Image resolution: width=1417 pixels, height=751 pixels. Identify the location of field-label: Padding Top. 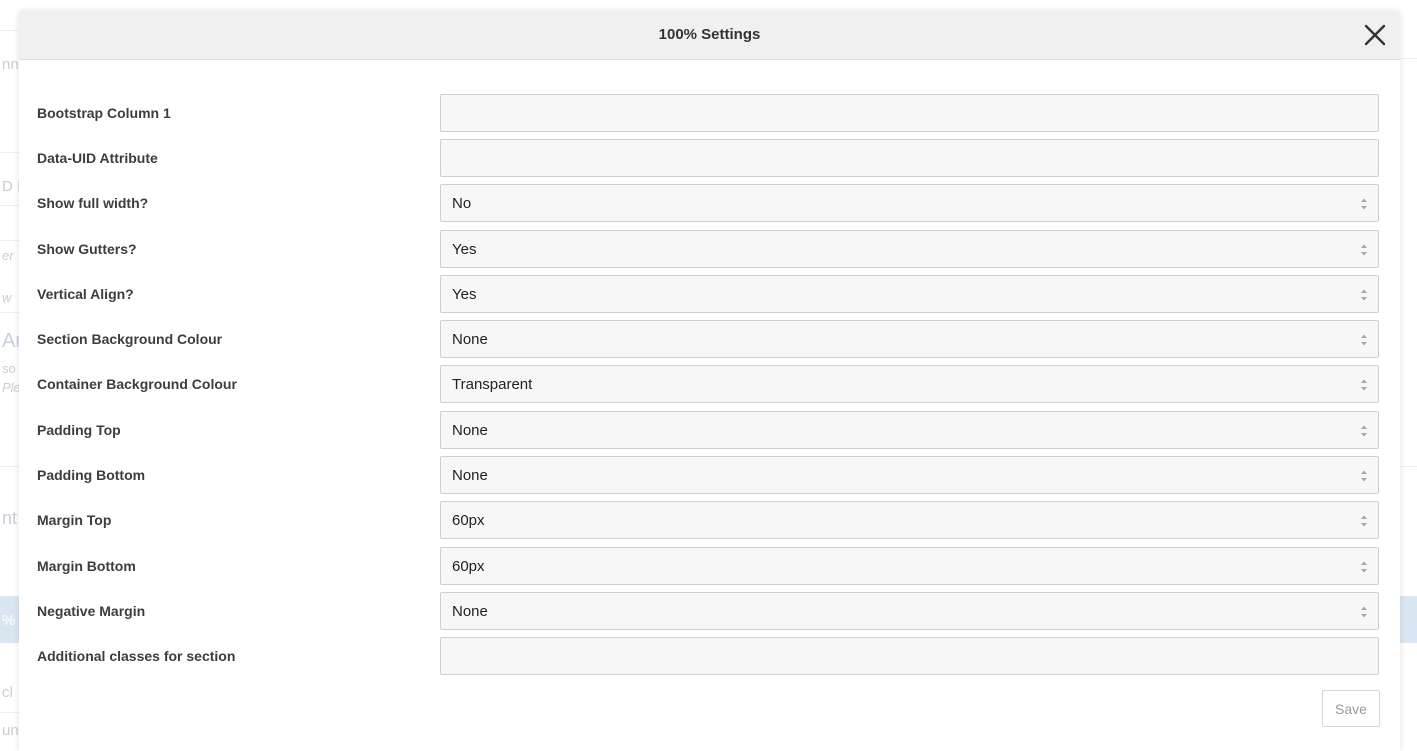
(79, 430).